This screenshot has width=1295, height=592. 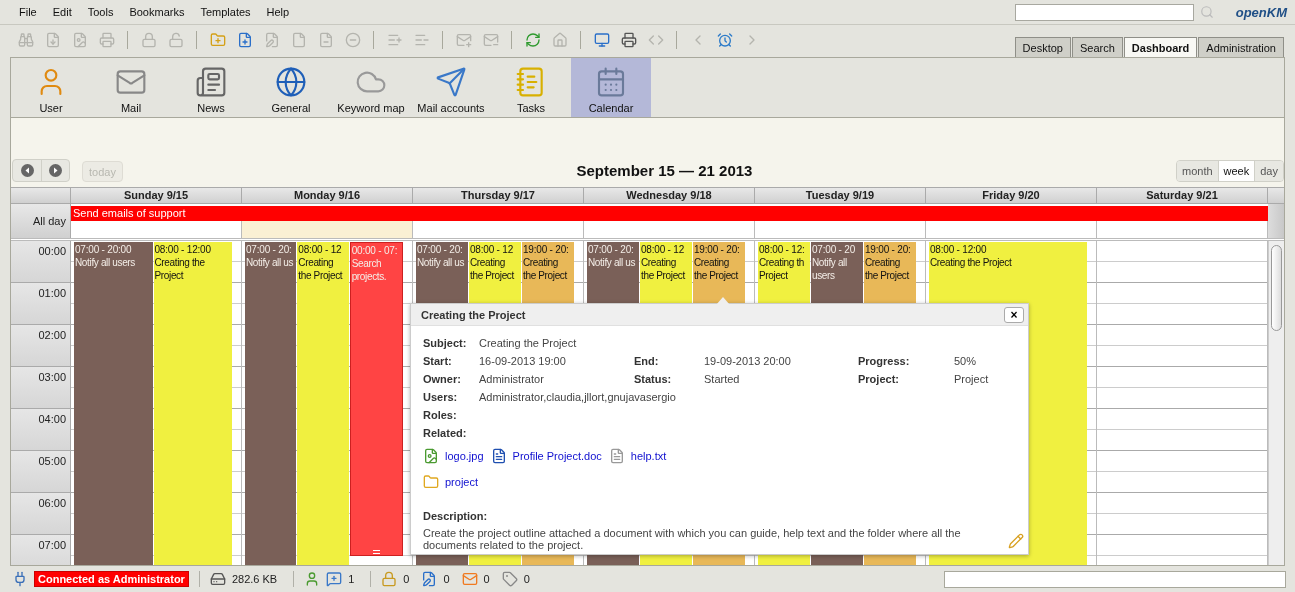 What do you see at coordinates (369, 270) in the screenshot?
I see `event-title: Search projects.` at bounding box center [369, 270].